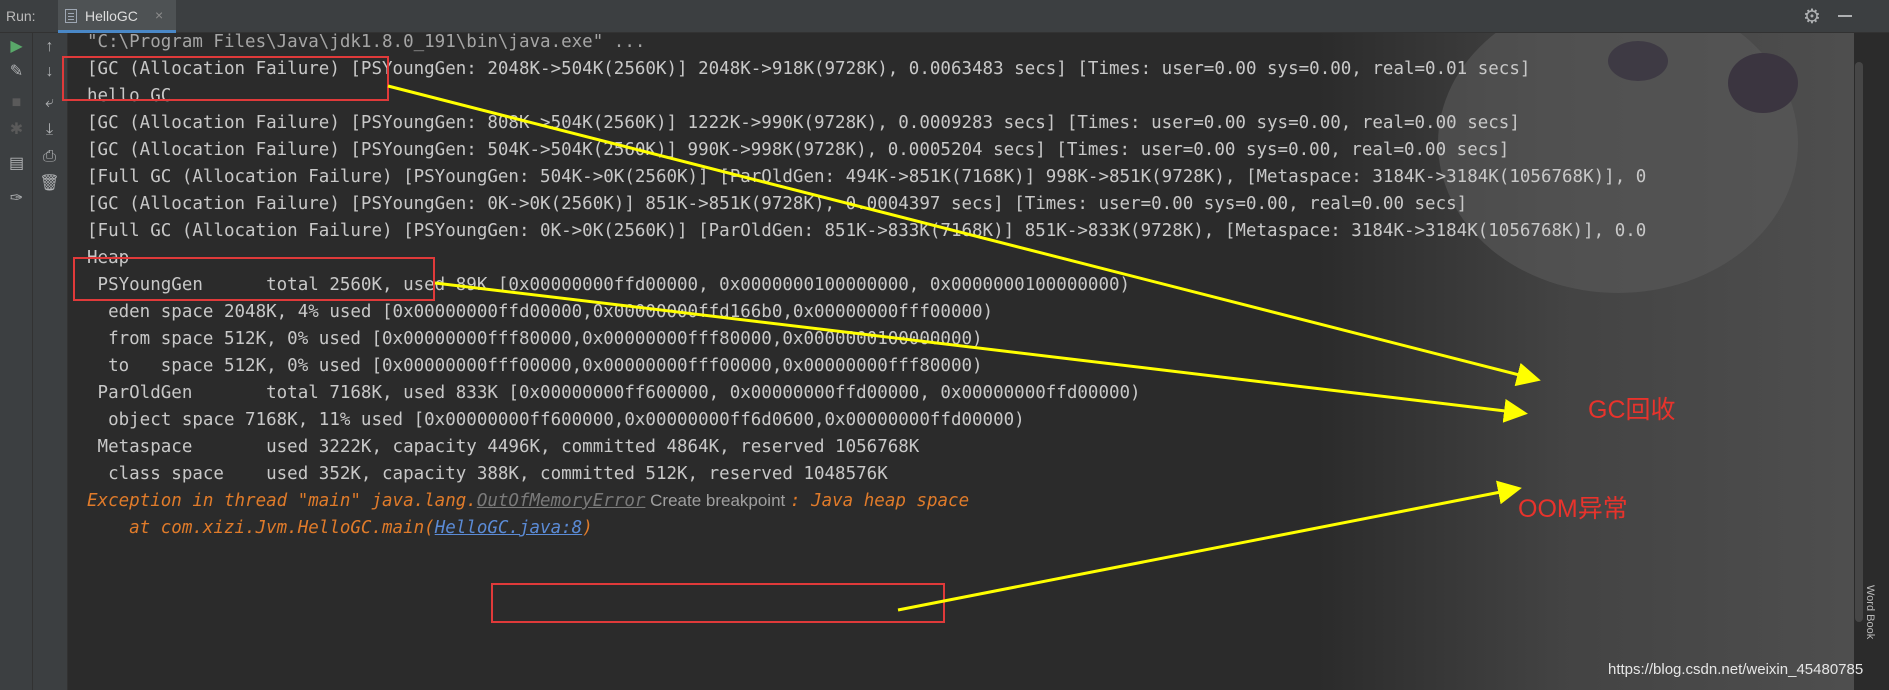  I want to click on gc-annotation-label: GC回收, so click(1632, 410).